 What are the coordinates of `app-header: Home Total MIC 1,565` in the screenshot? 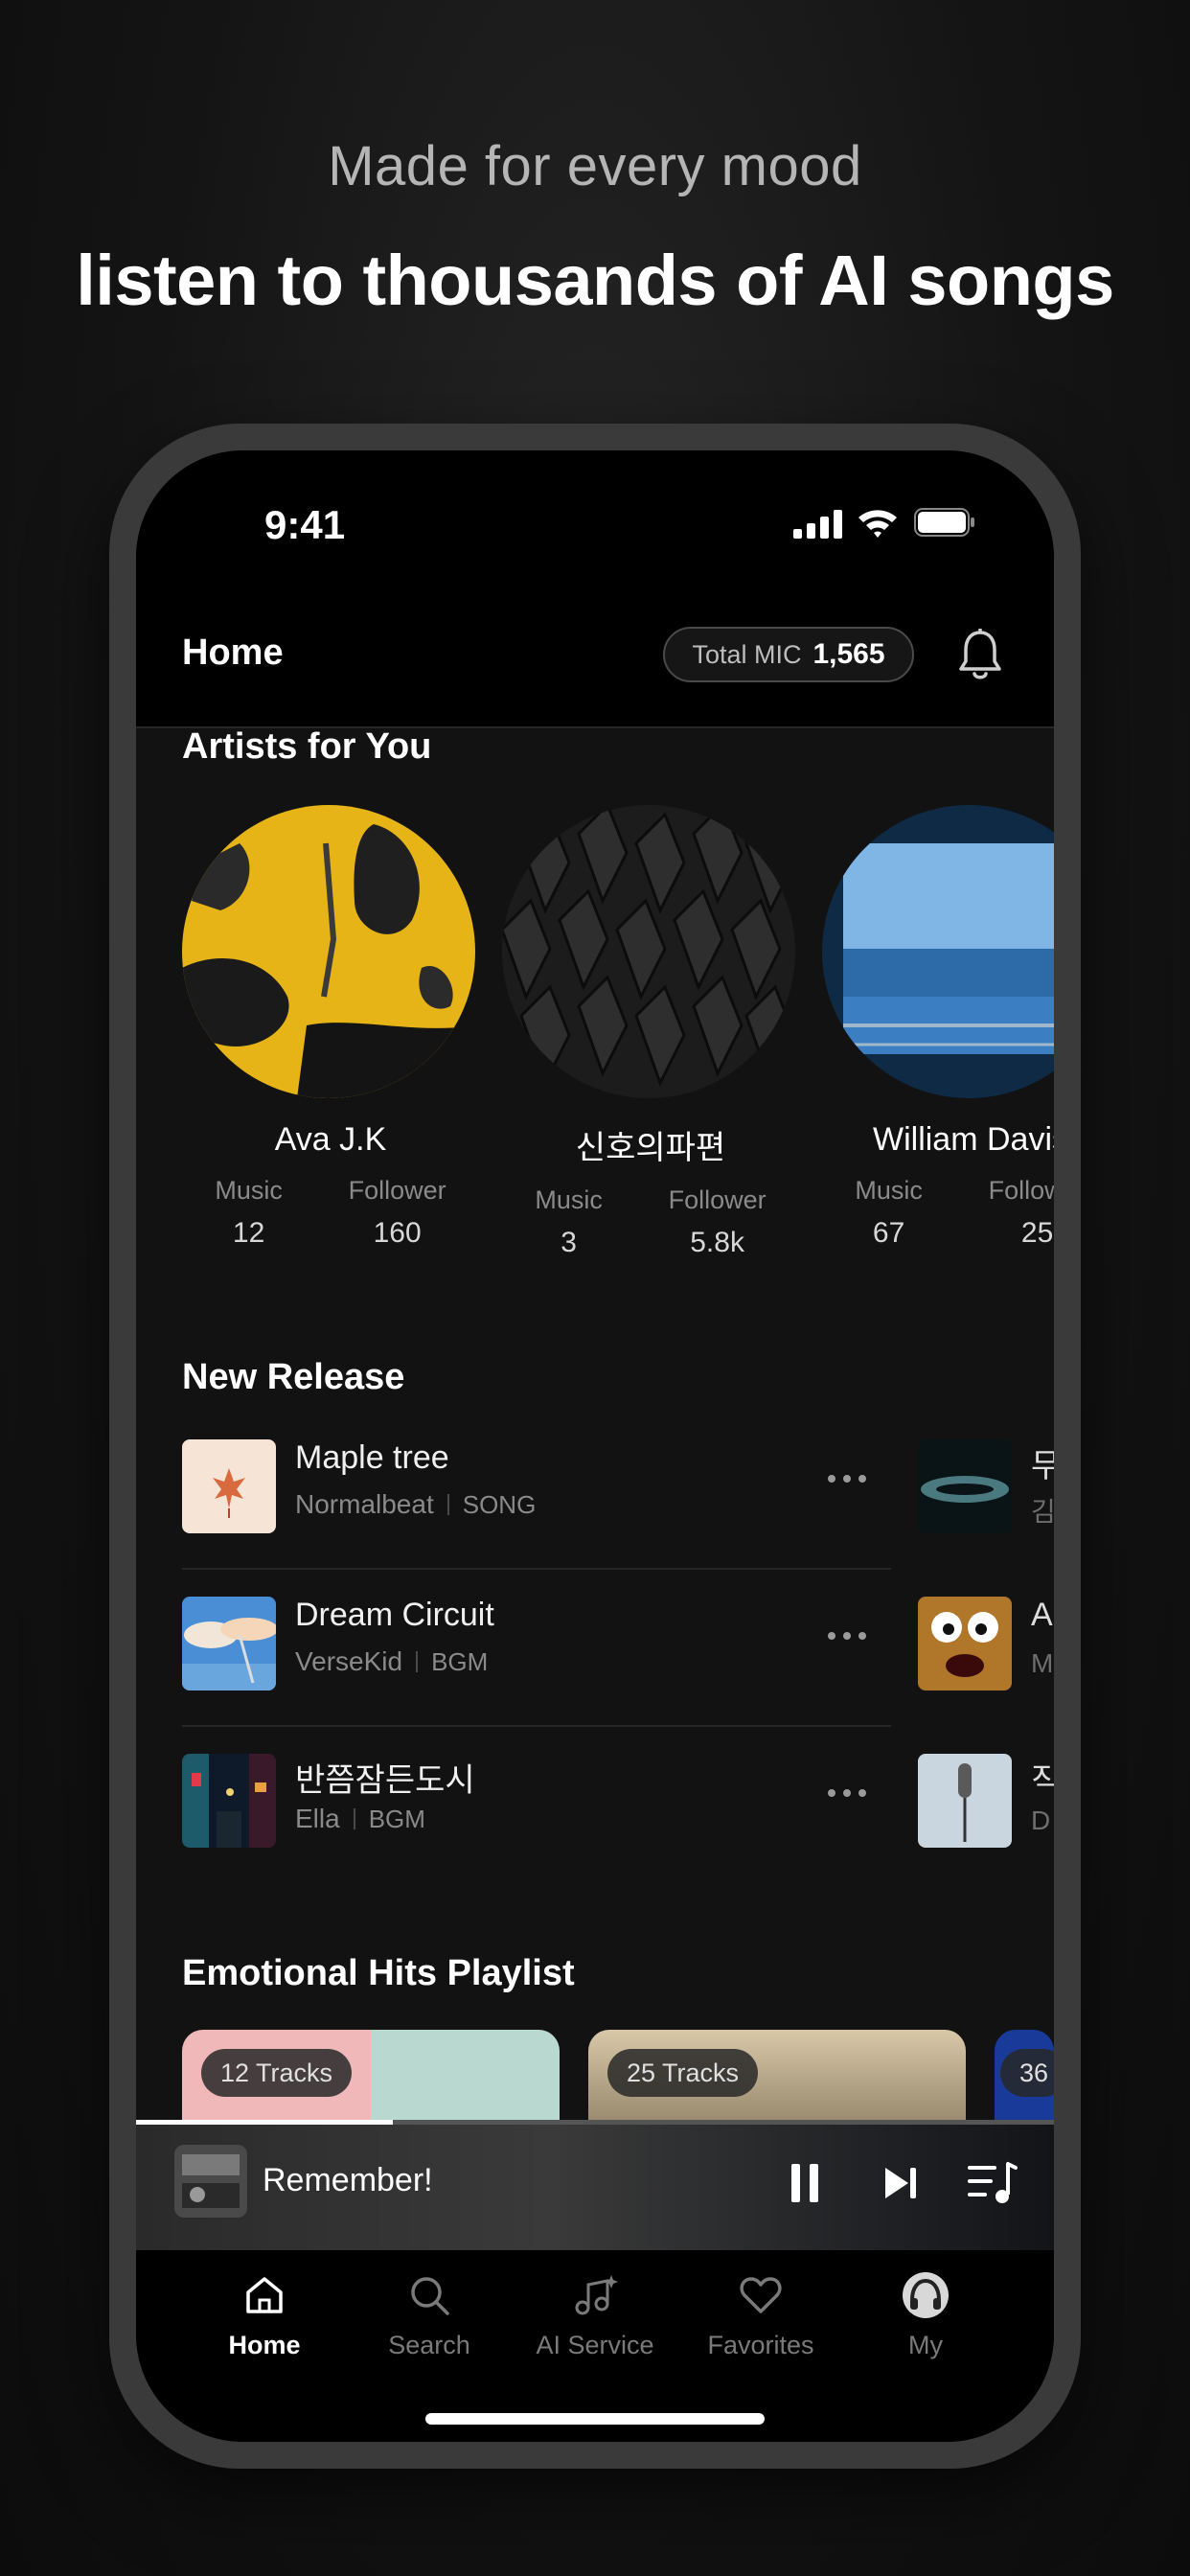 It's located at (595, 661).